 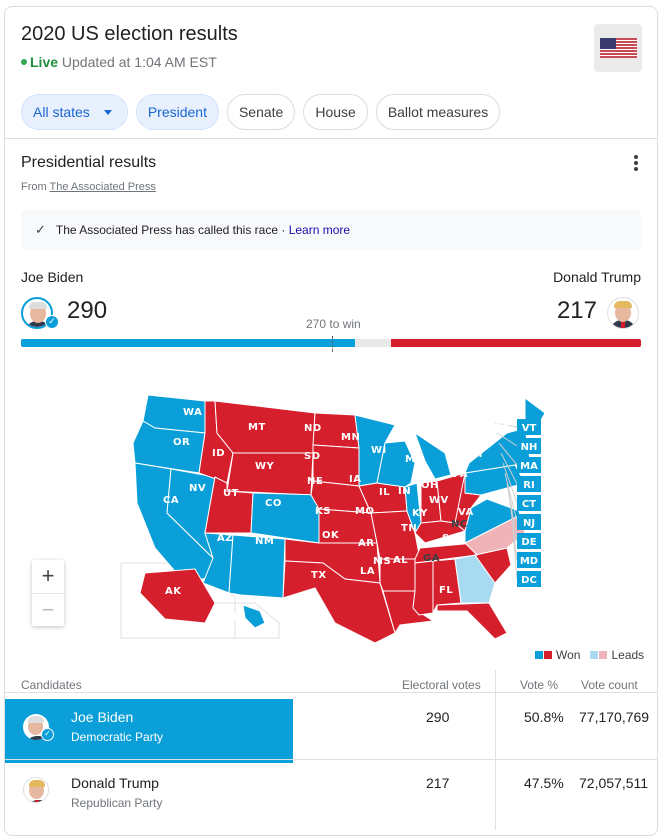 What do you see at coordinates (173, 591) in the screenshot?
I see `state-label-ak: AK` at bounding box center [173, 591].